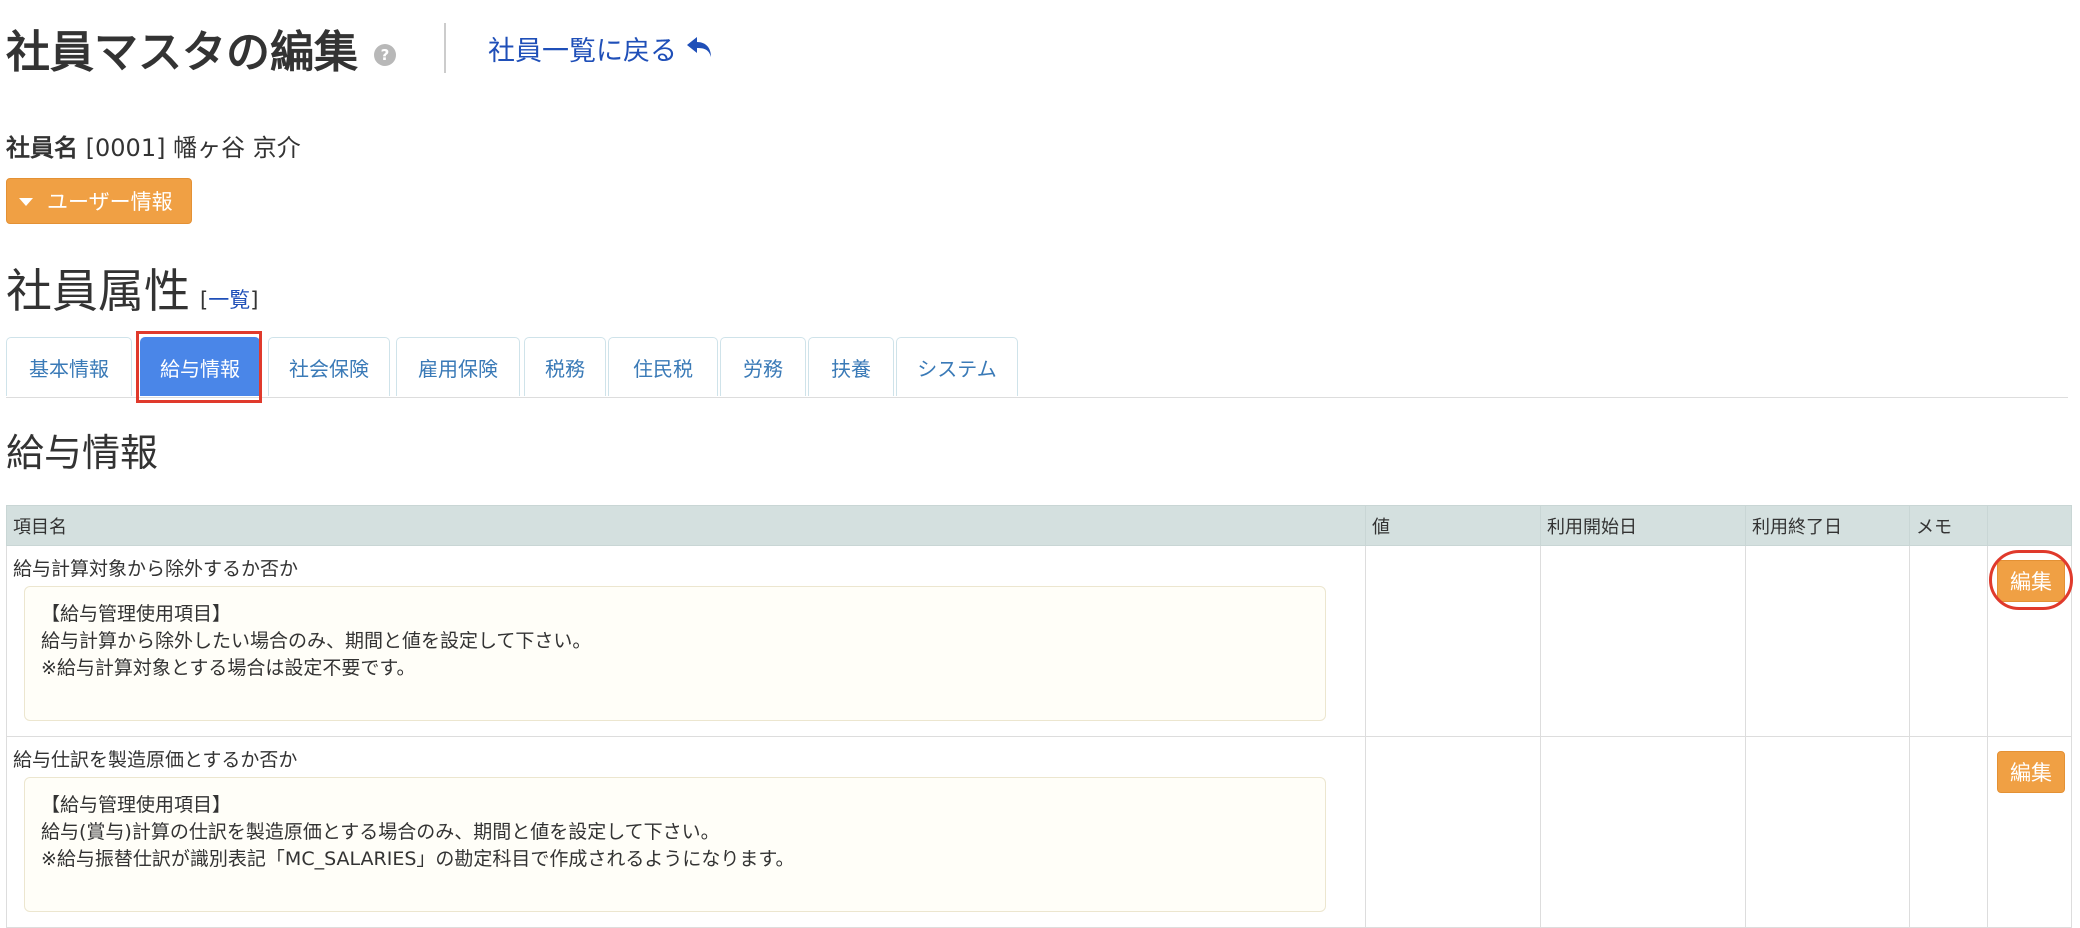 The width and height of the screenshot is (2080, 928). What do you see at coordinates (329, 366) in the screenshot?
I see `tab-social-insurance: 社会保険` at bounding box center [329, 366].